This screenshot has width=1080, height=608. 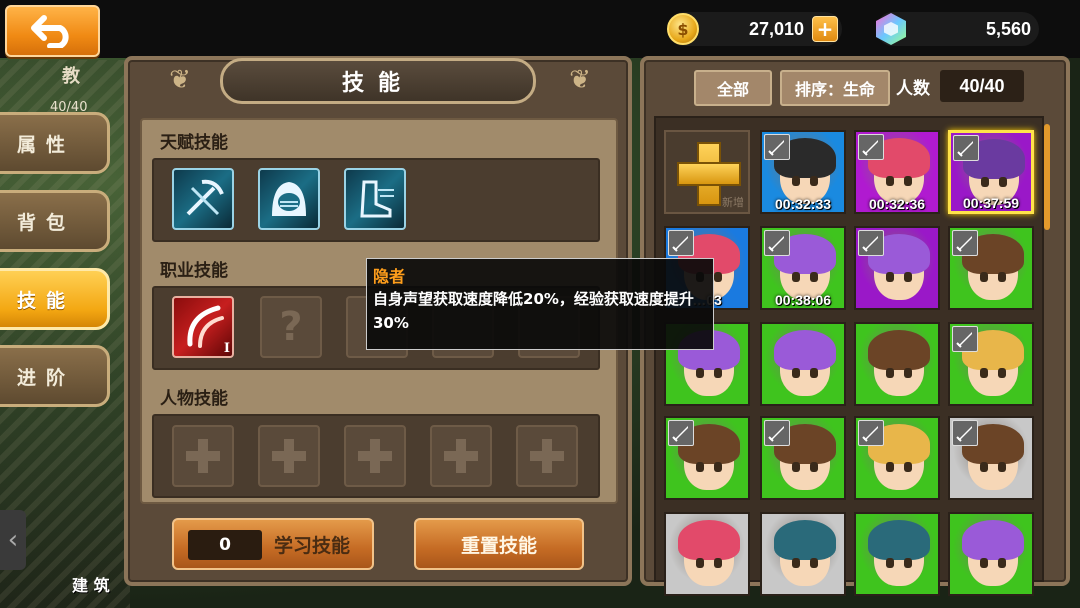 What do you see at coordinates (203, 327) in the screenshot?
I see `claw-skill-icon: I` at bounding box center [203, 327].